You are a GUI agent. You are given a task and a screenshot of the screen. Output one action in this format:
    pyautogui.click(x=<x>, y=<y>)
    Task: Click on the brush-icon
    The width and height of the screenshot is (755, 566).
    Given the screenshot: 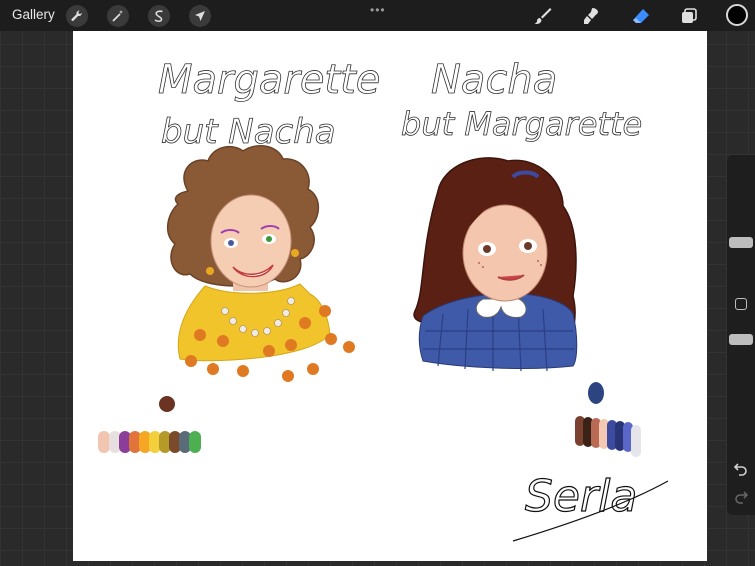 What is the action you would take?
    pyautogui.click(x=543, y=16)
    